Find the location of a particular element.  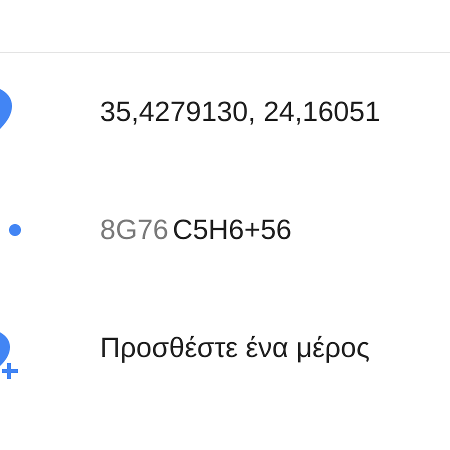

add-place-label: Προσθέστε ένα μέρος is located at coordinates (235, 348).